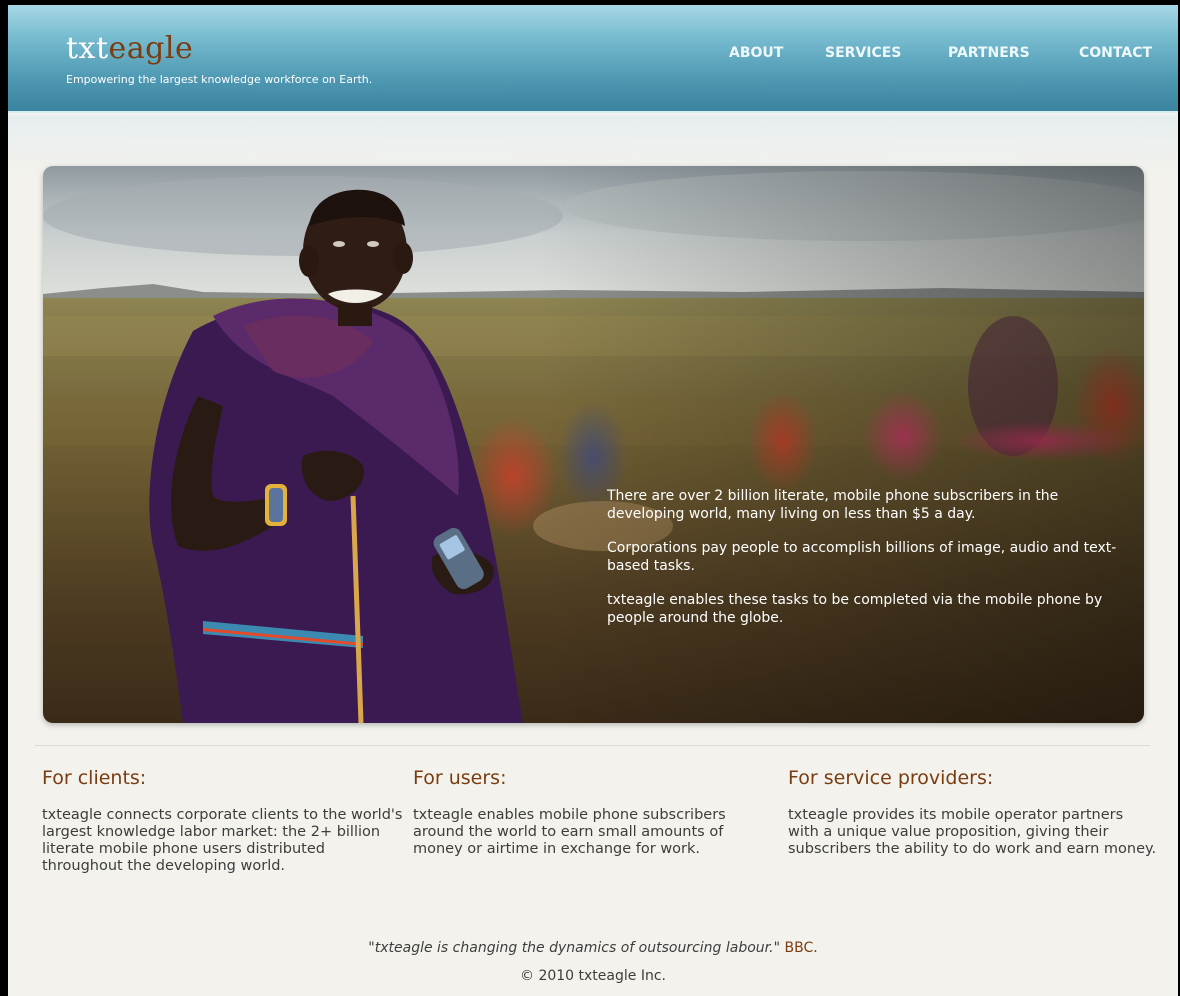 The image size is (1180, 996). I want to click on column-service-providers-title: For service providers:, so click(891, 778).